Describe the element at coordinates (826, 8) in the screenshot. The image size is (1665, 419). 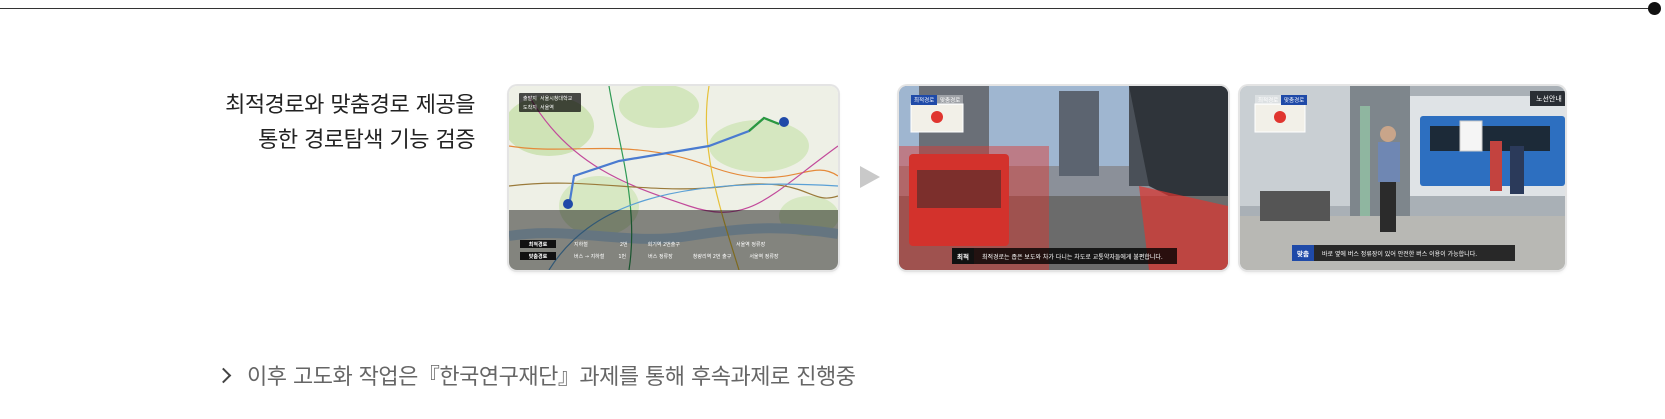
I see `top-divider-line` at that location.